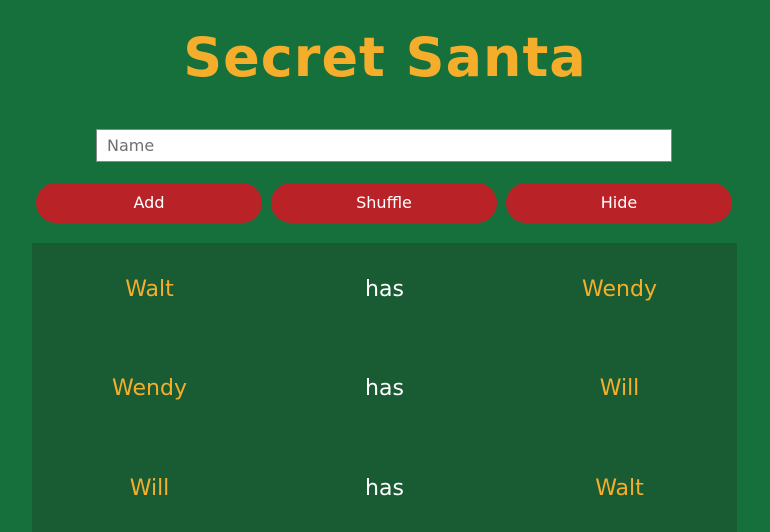  What do you see at coordinates (619, 388) in the screenshot?
I see `receiver-name: Will` at bounding box center [619, 388].